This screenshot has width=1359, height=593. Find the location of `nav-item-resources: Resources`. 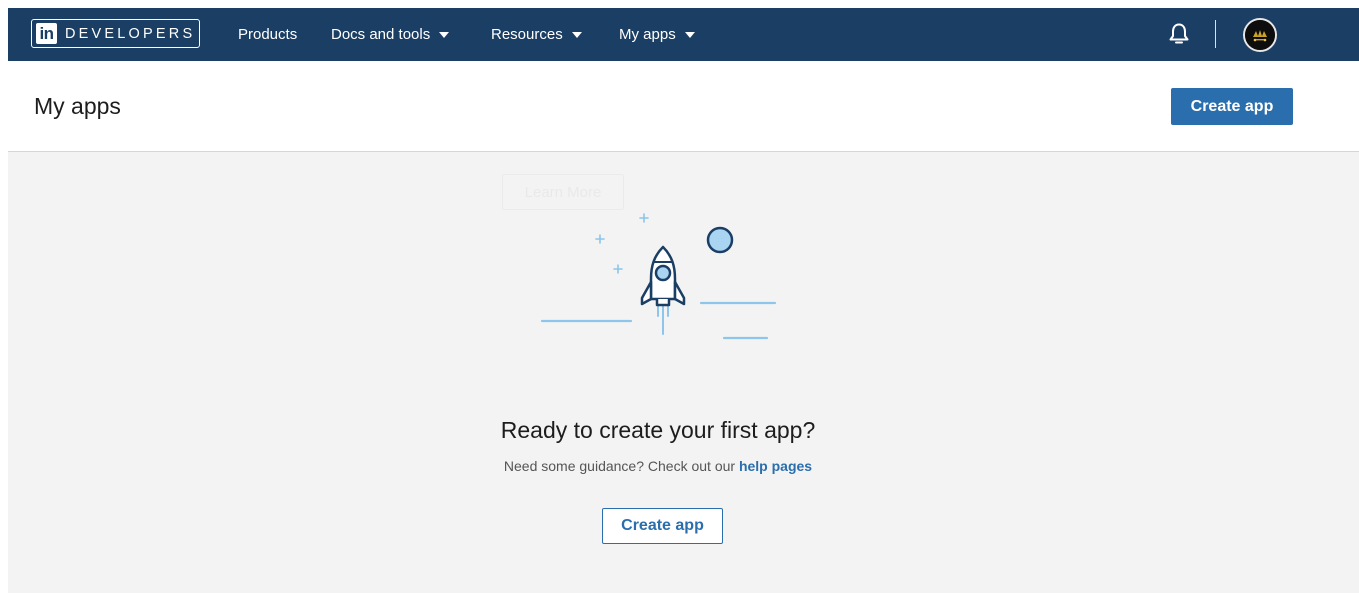

nav-item-resources: Resources is located at coordinates (536, 34).